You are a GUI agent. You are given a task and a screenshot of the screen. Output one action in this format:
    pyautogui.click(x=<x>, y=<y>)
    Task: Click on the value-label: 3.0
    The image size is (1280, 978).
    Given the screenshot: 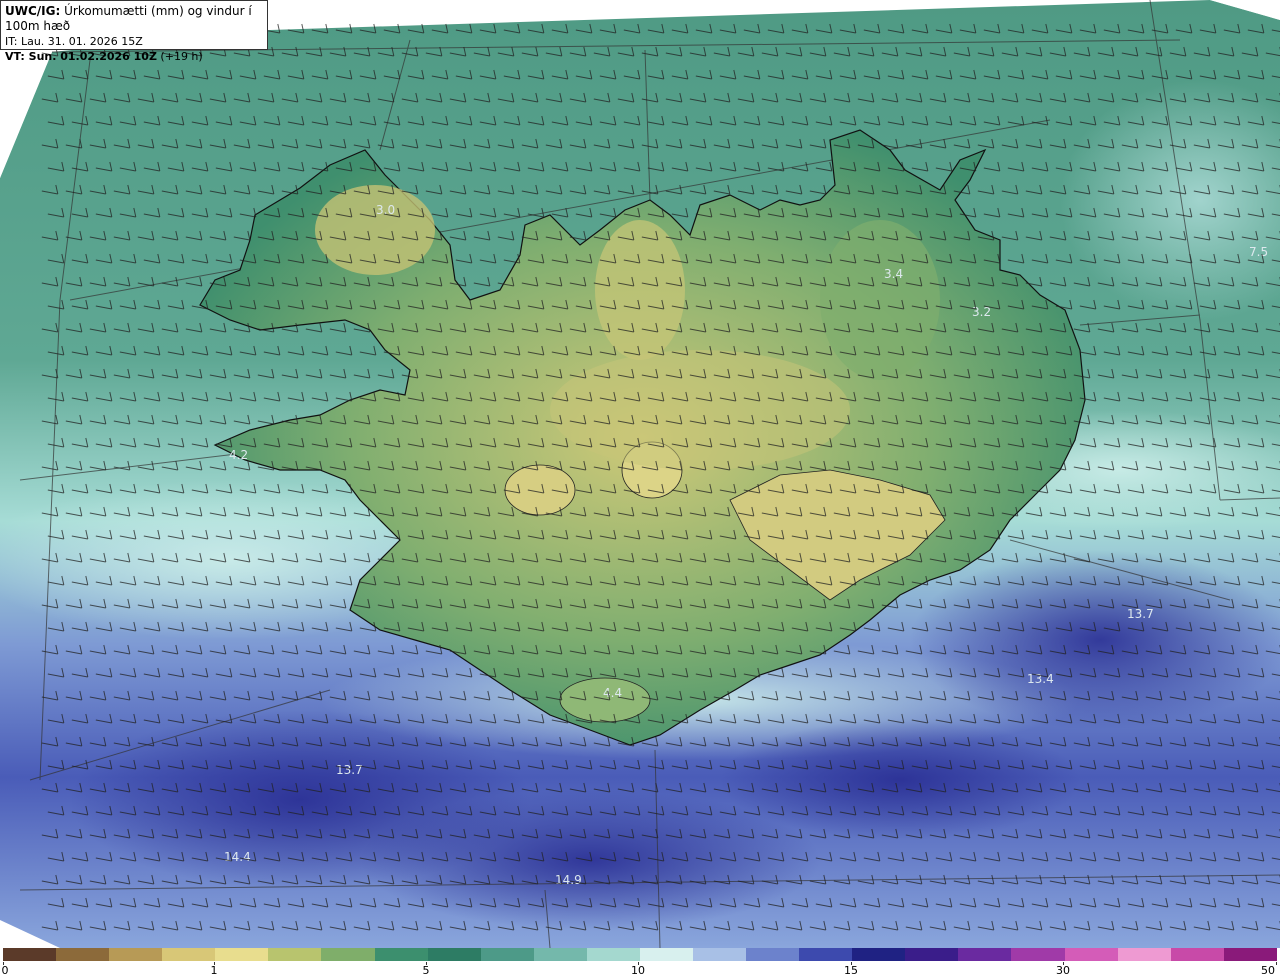 What is the action you would take?
    pyautogui.click(x=385, y=210)
    